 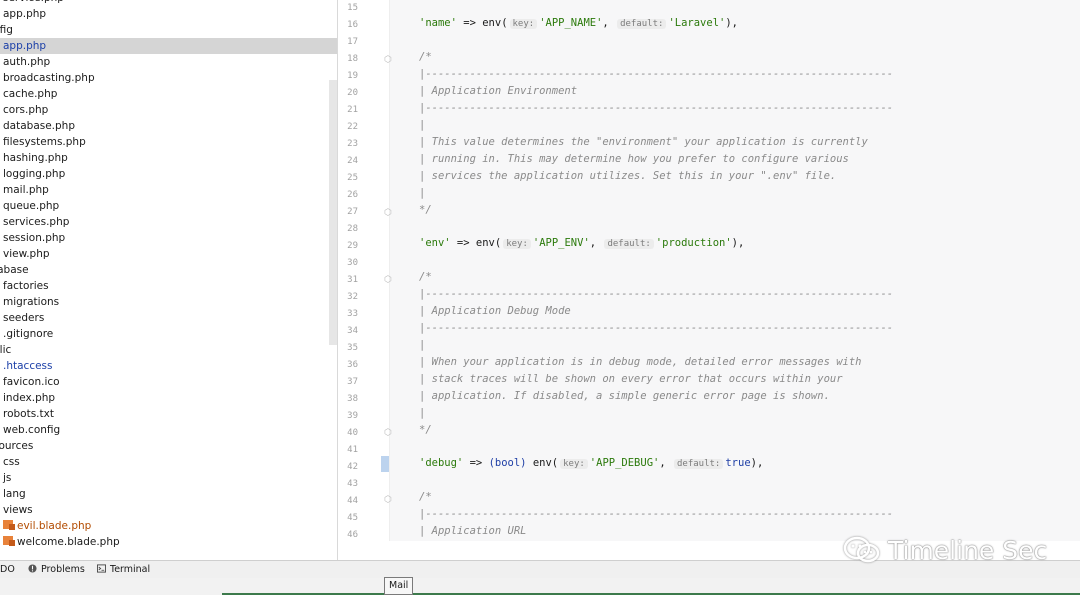 I want to click on tree-file: web.config, so click(x=168, y=430).